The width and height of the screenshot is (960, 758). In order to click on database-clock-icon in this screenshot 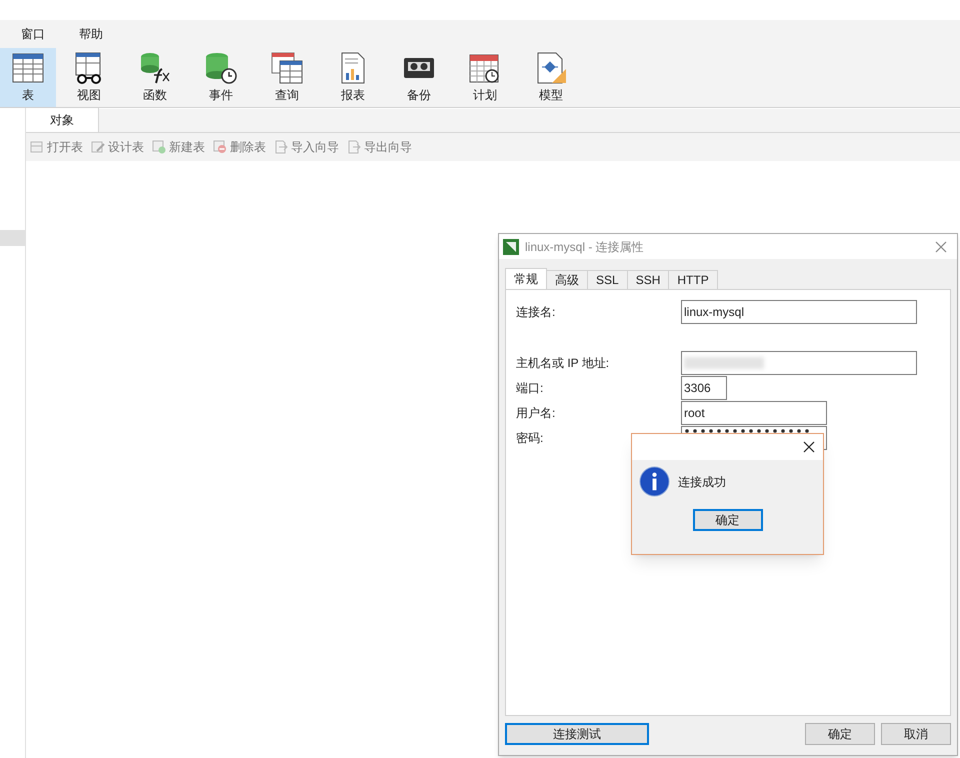, I will do `click(221, 68)`.